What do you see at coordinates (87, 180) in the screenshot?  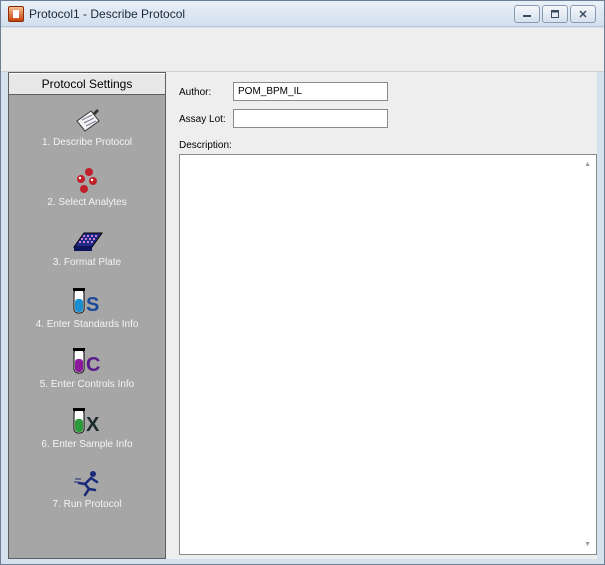 I see `analytes-icon` at bounding box center [87, 180].